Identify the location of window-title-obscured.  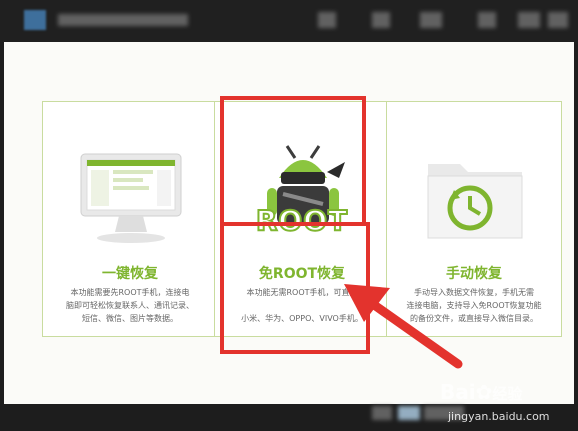
(123, 20).